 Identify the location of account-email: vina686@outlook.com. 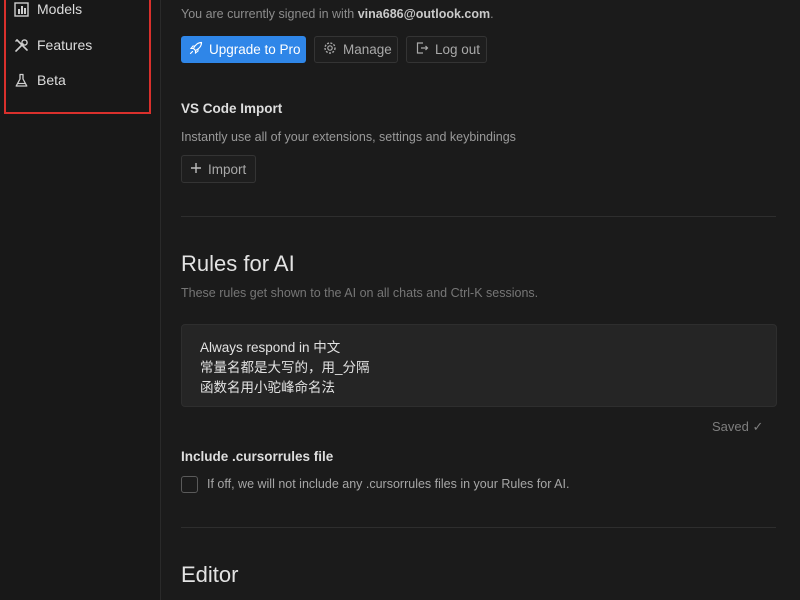
(424, 14).